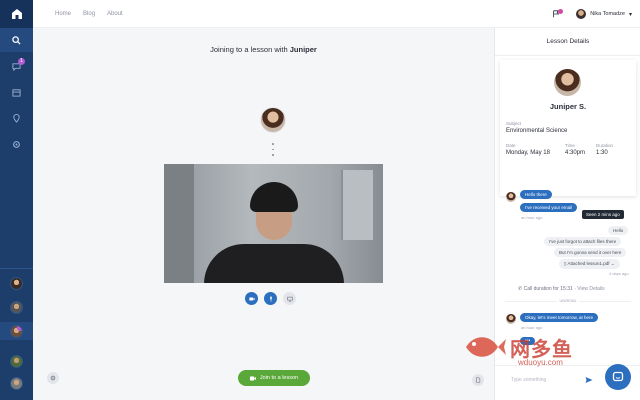  Describe the element at coordinates (532, 217) in the screenshot. I see `message-time: an hour ago` at that location.